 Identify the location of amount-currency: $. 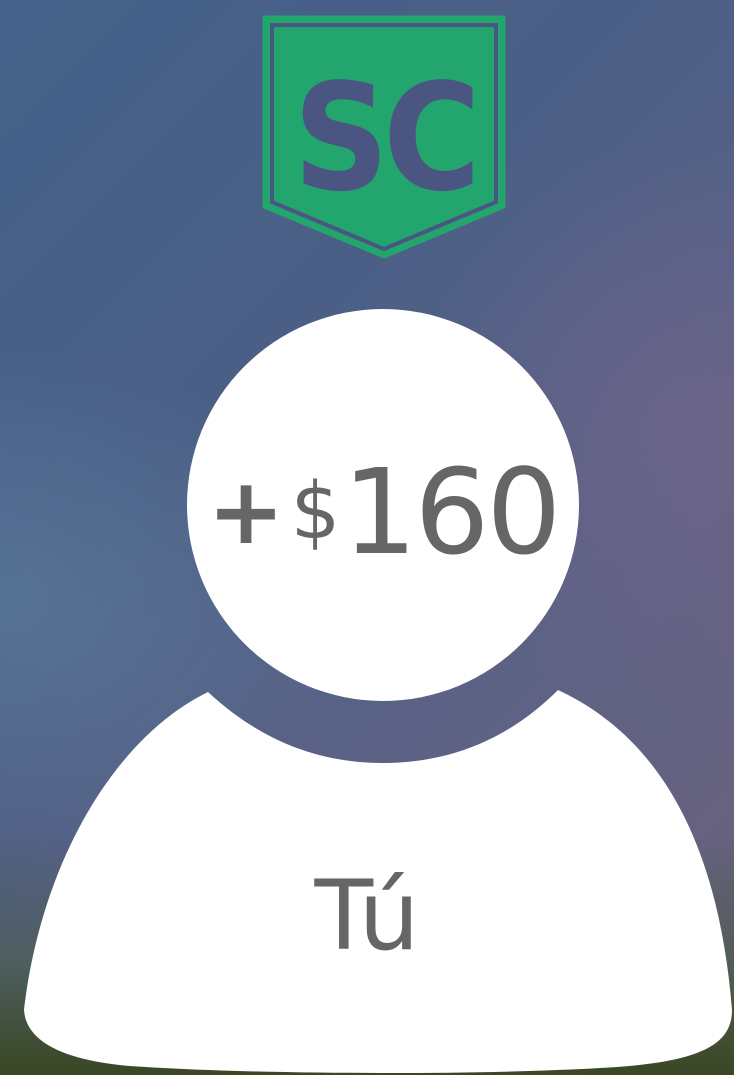
(315, 512).